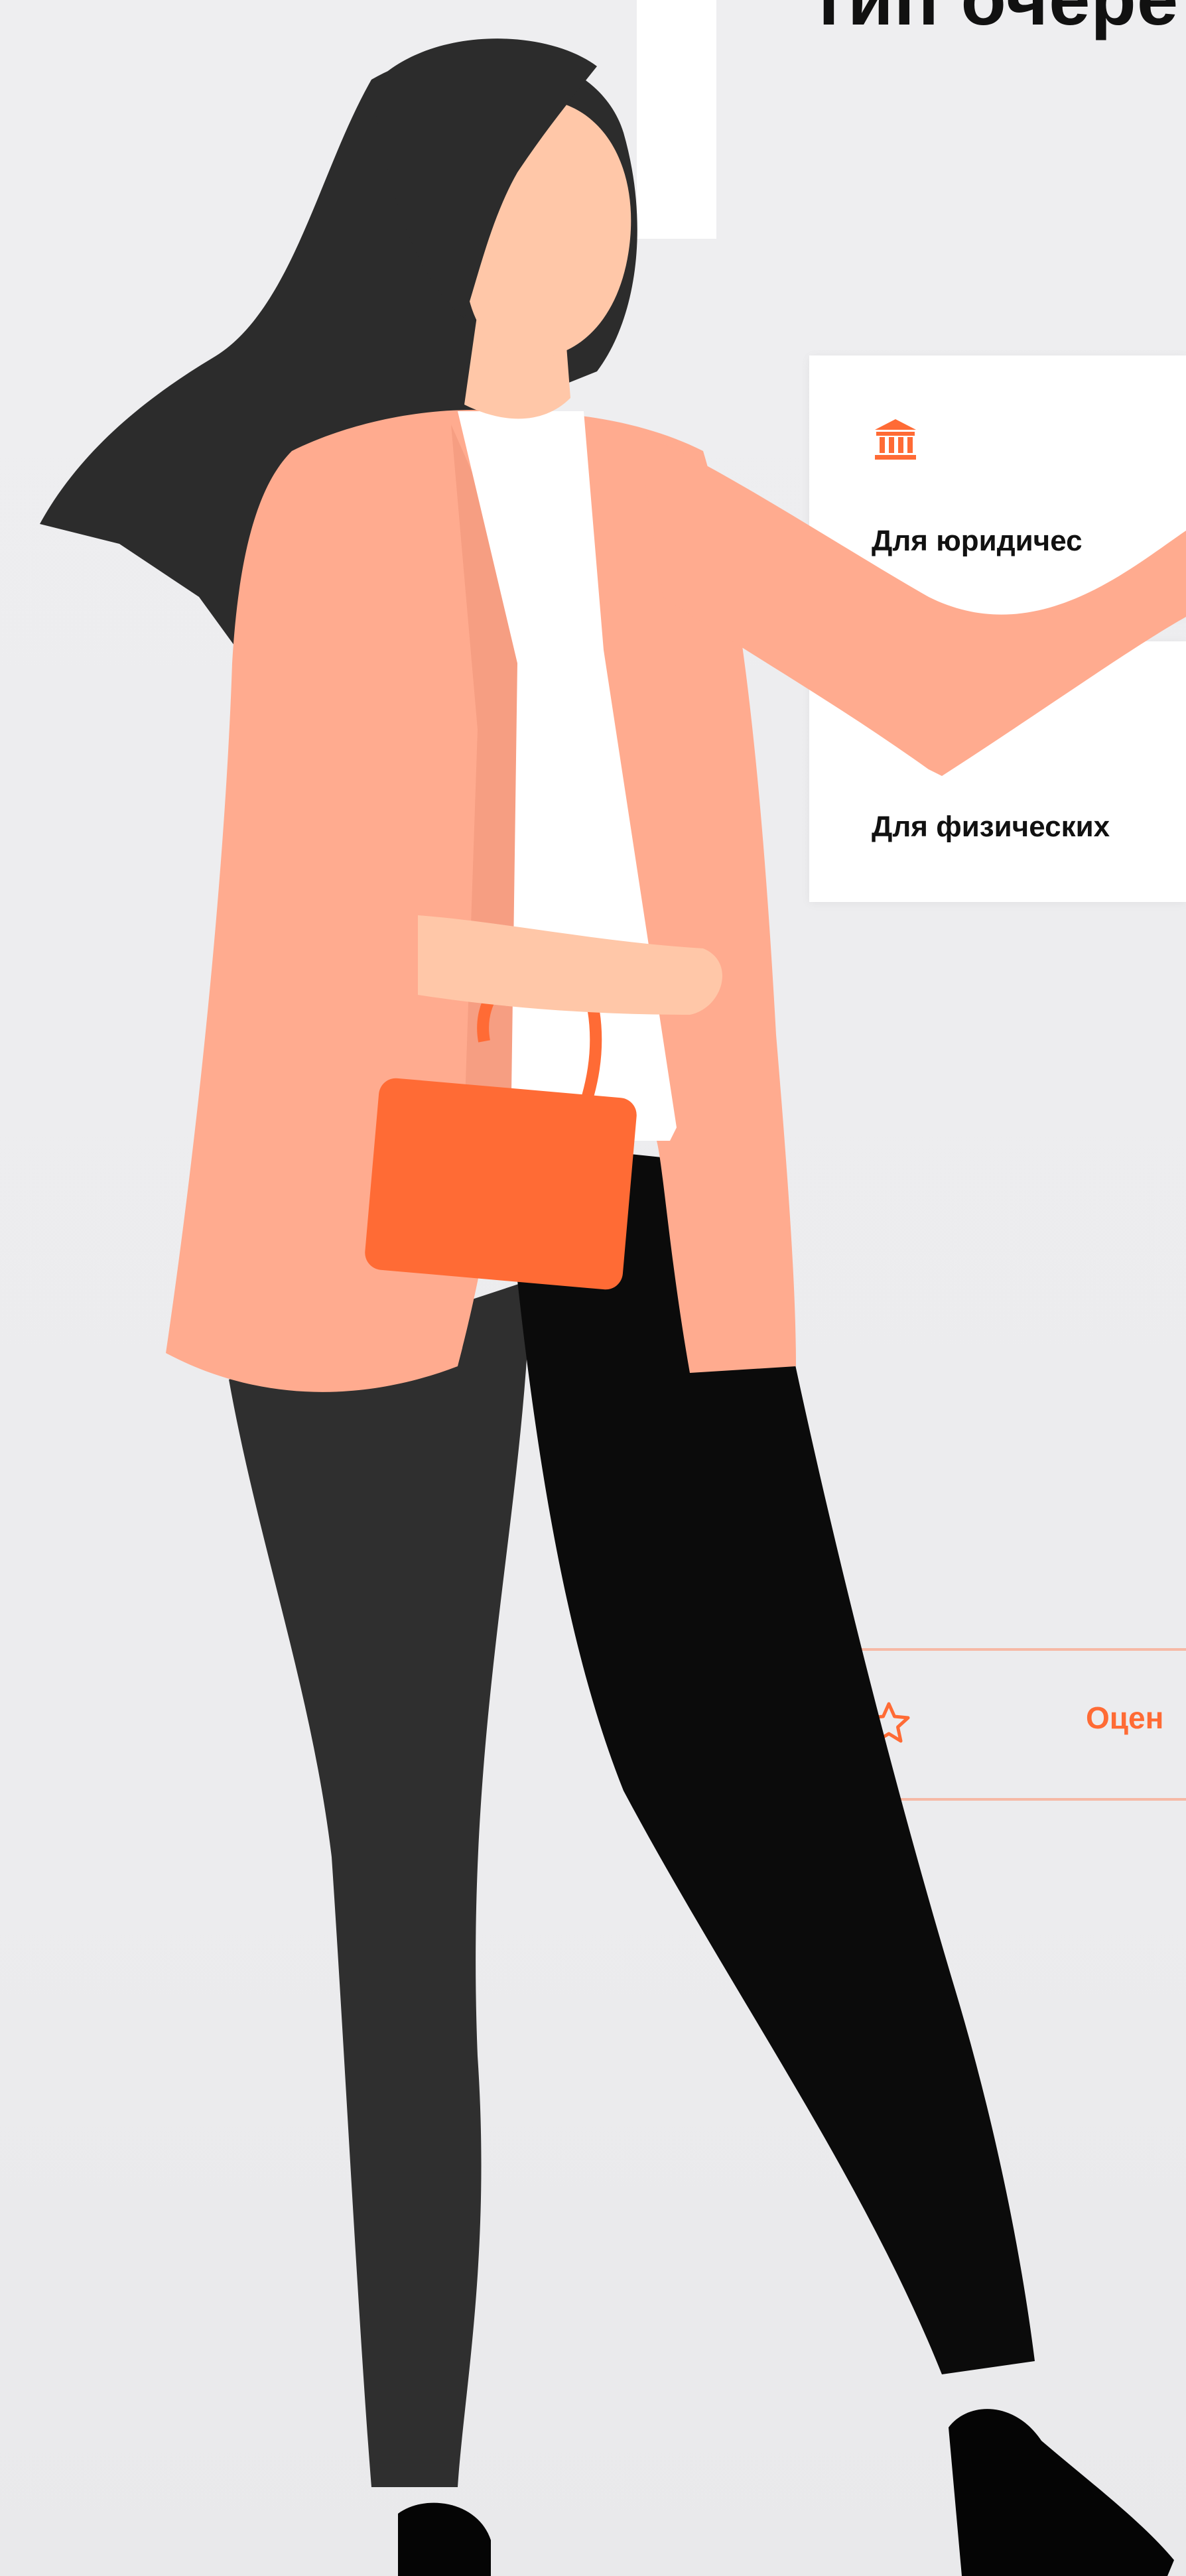  I want to click on star-icon, so click(889, 1723).